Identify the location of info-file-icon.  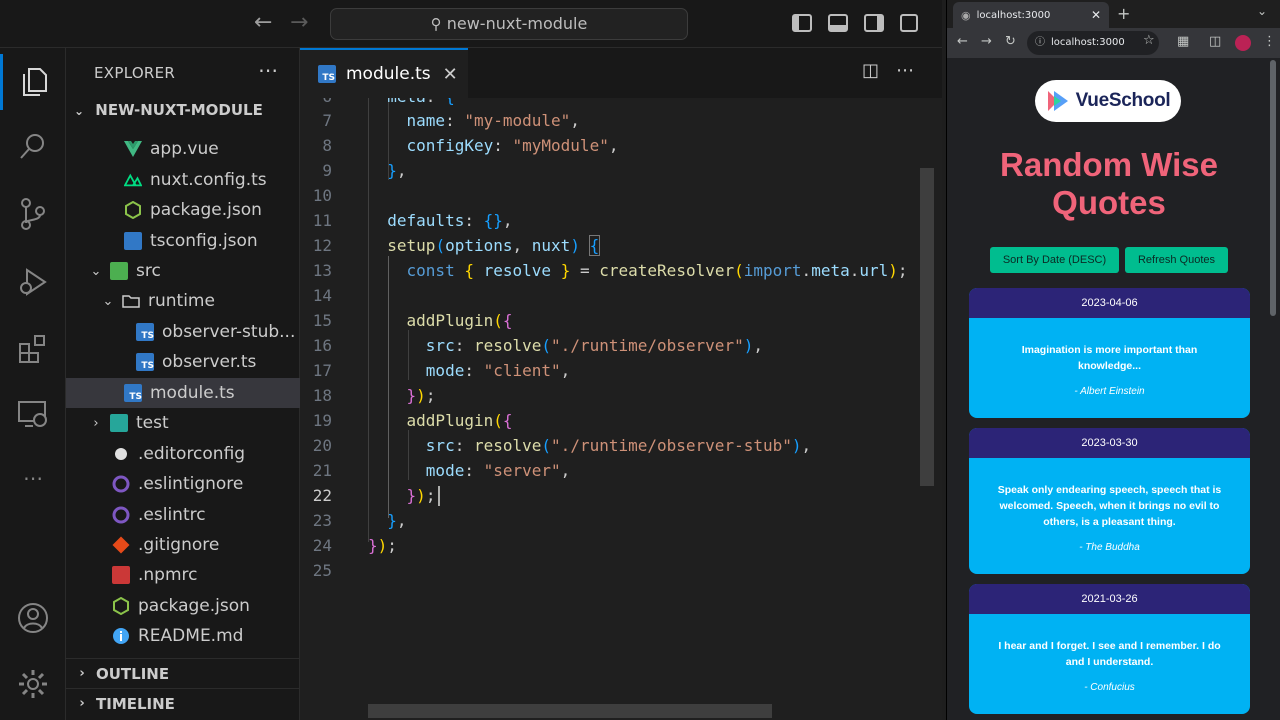
(121, 636).